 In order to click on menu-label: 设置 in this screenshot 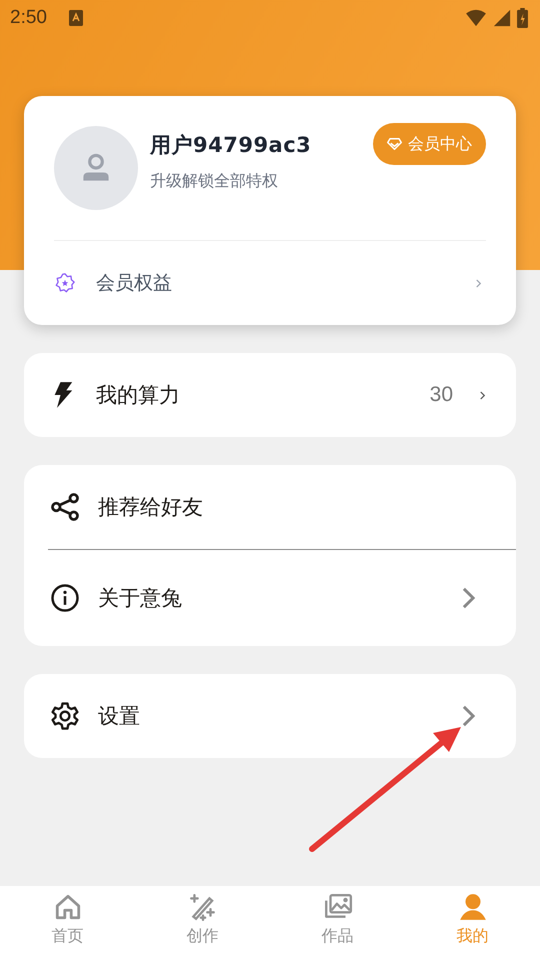, I will do `click(119, 716)`.